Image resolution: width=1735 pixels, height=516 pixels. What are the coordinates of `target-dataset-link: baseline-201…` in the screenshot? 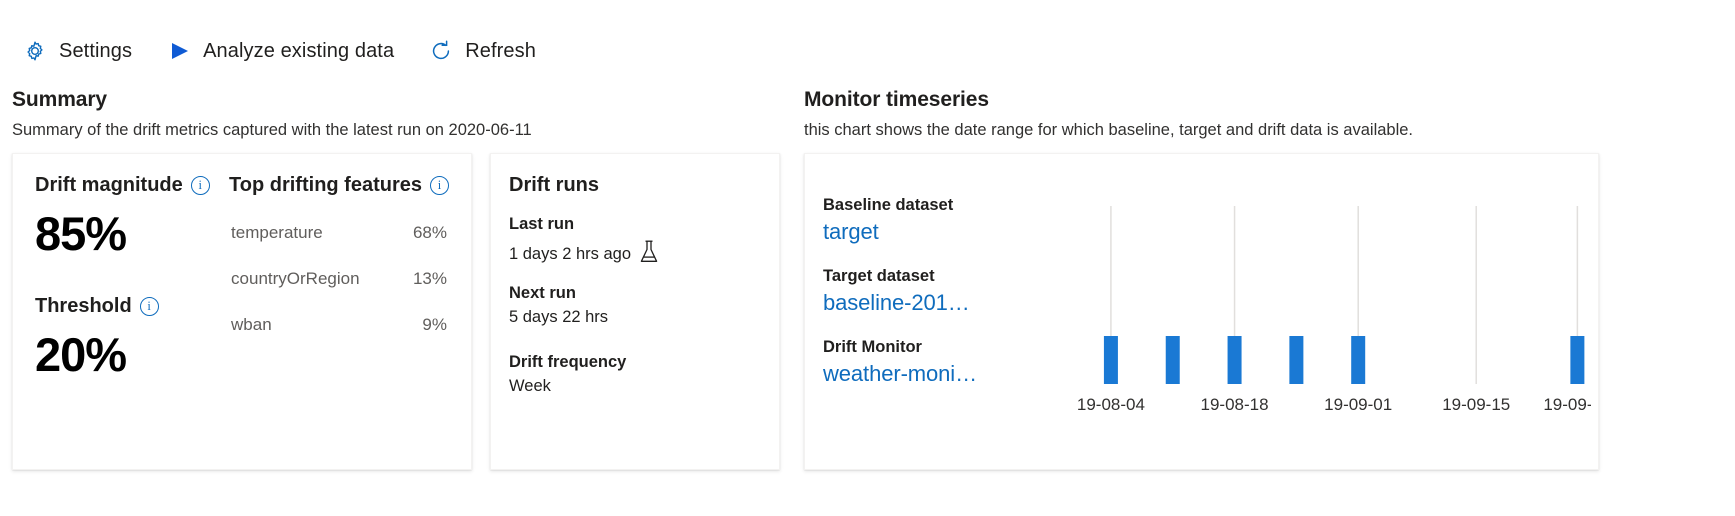 It's located at (917, 303).